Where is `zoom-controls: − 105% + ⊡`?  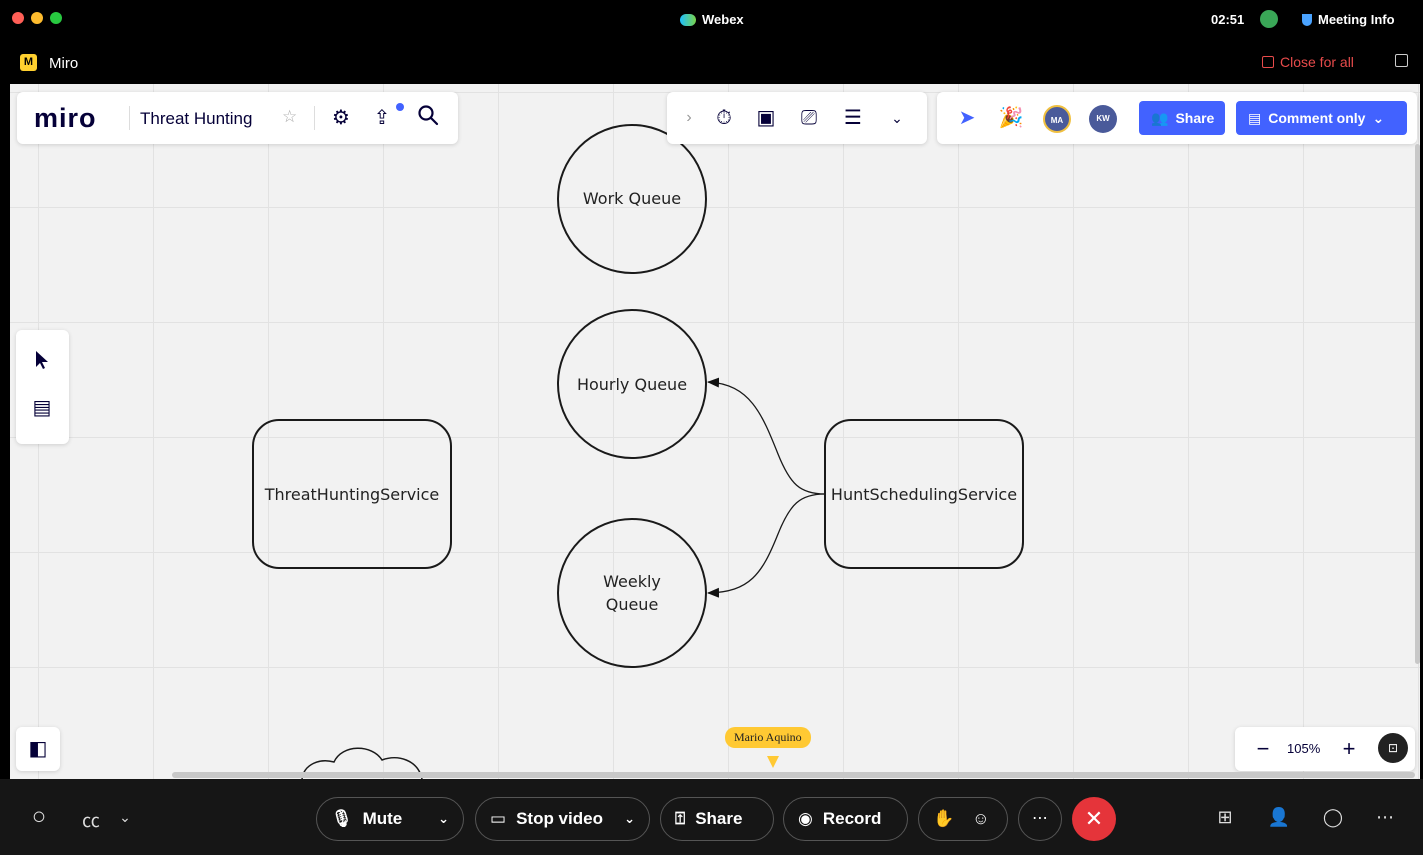
zoom-controls: − 105% + ⊡ is located at coordinates (1325, 749).